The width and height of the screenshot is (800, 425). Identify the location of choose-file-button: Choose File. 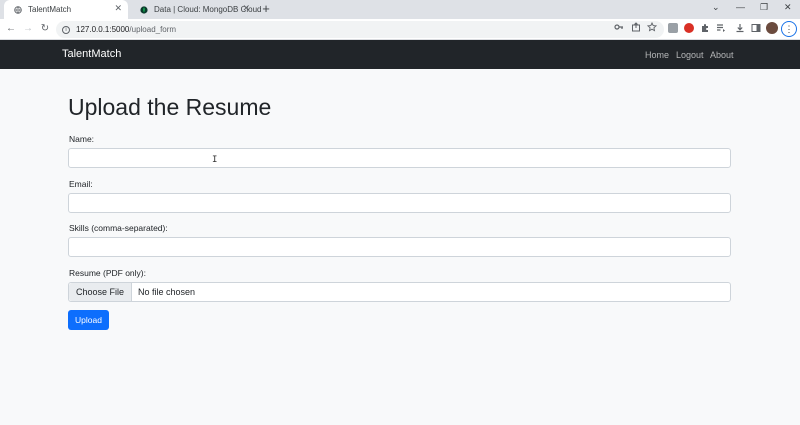
(101, 292).